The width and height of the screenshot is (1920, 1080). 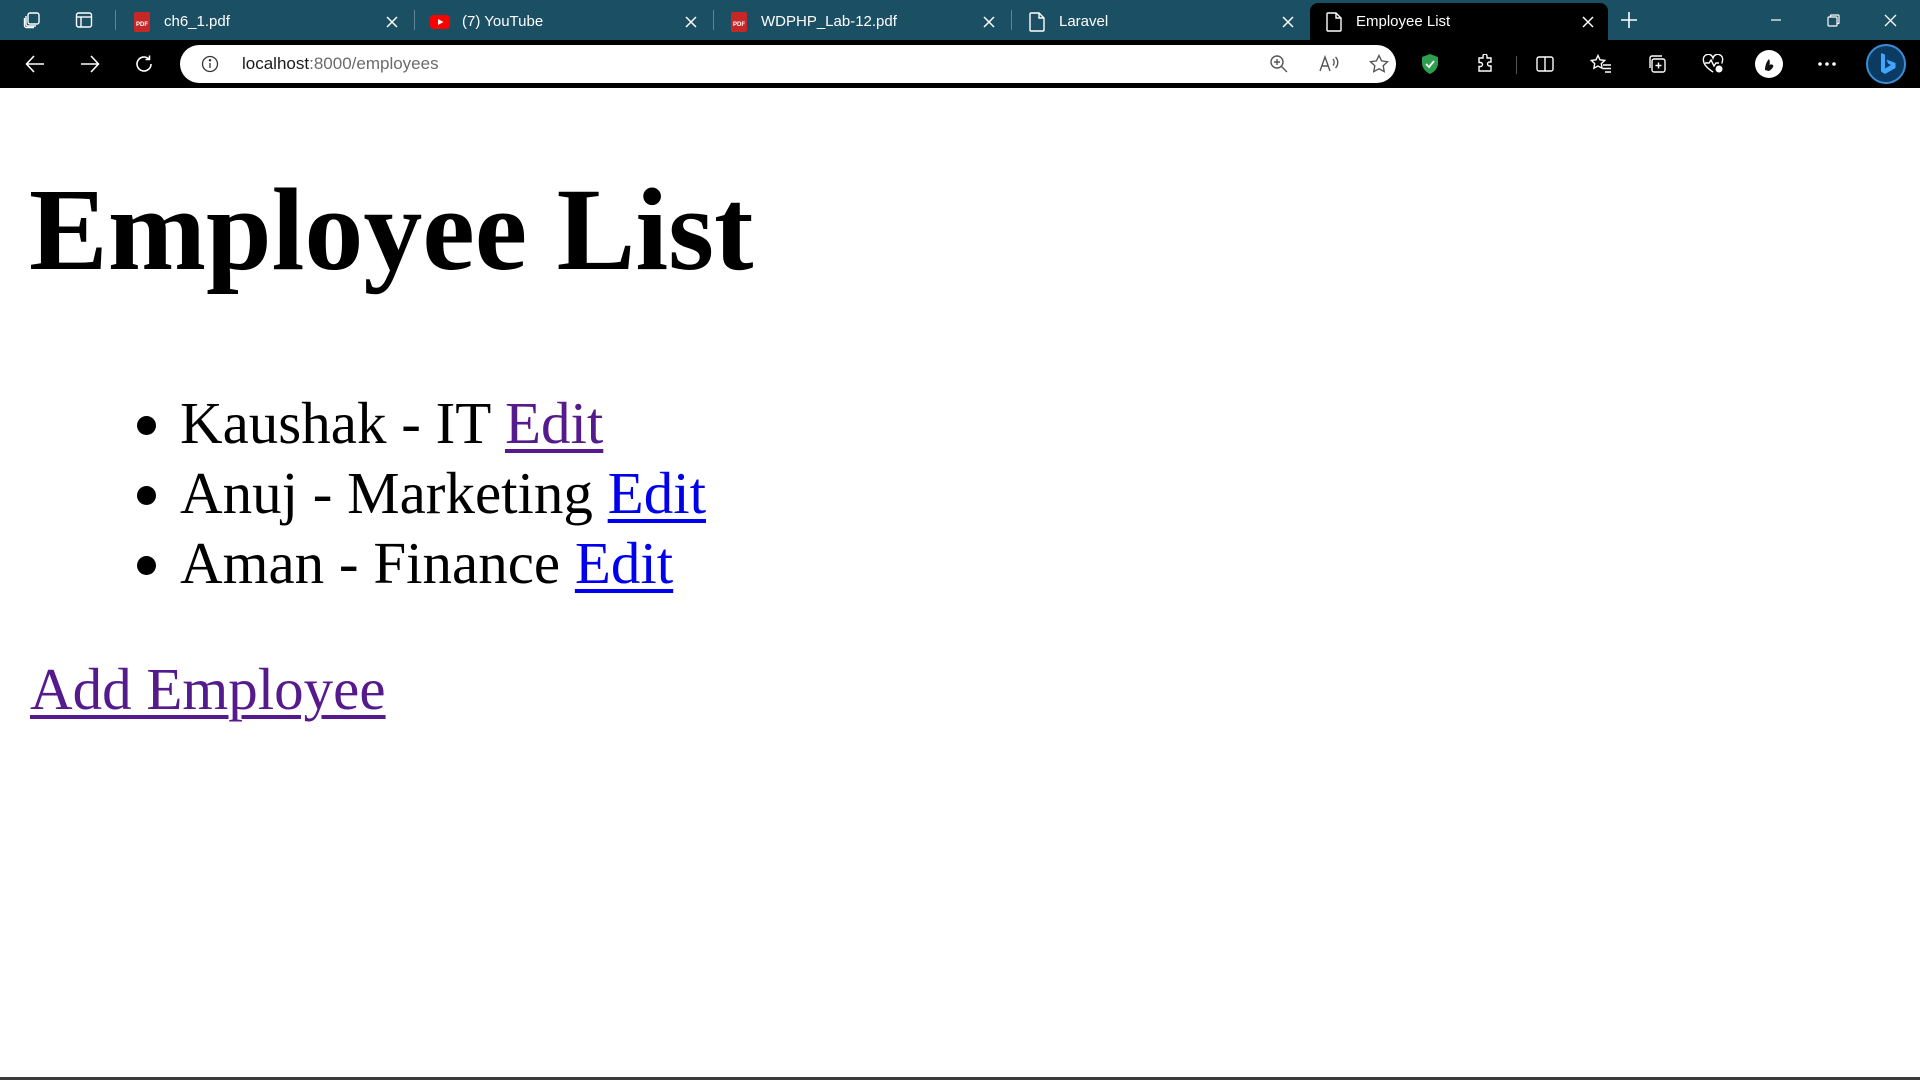 What do you see at coordinates (1329, 64) in the screenshot?
I see `read-aloud-icon` at bounding box center [1329, 64].